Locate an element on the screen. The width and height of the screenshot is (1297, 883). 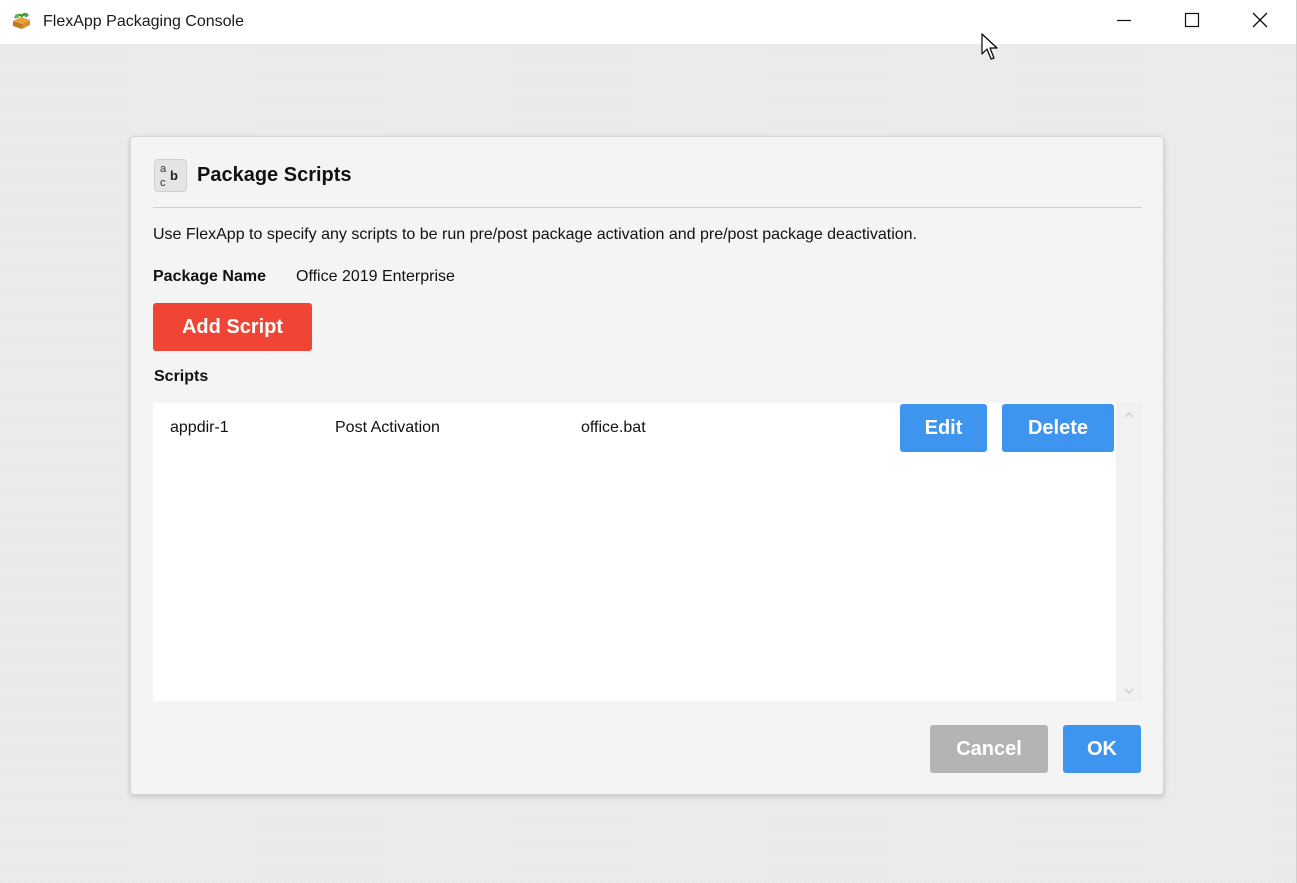
script-name: appdir-1 is located at coordinates (199, 427).